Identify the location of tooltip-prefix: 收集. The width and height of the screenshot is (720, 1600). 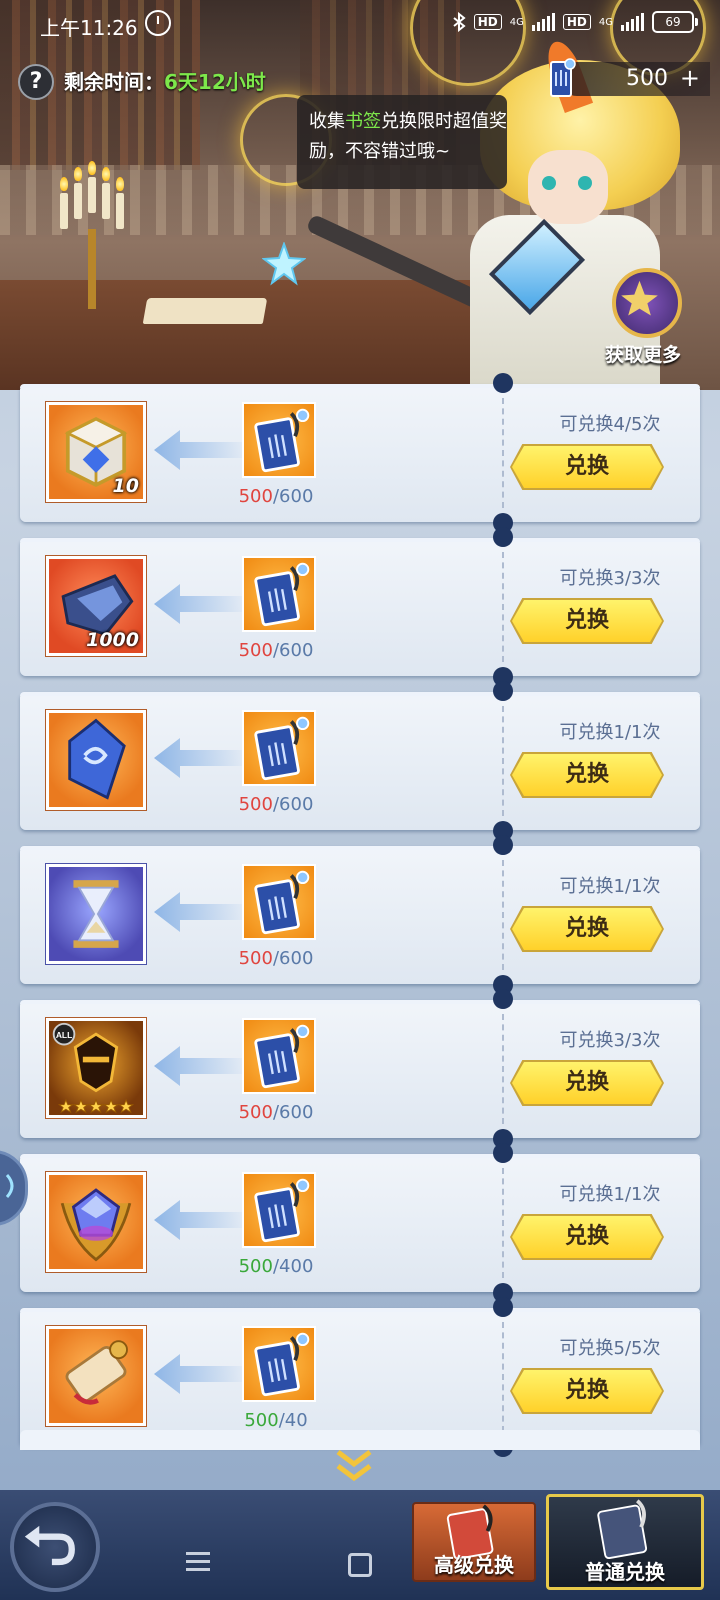
(327, 121).